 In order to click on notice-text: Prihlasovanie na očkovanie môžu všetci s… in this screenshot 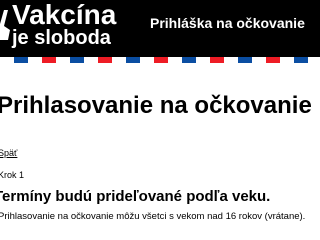, I will do `click(153, 216)`.